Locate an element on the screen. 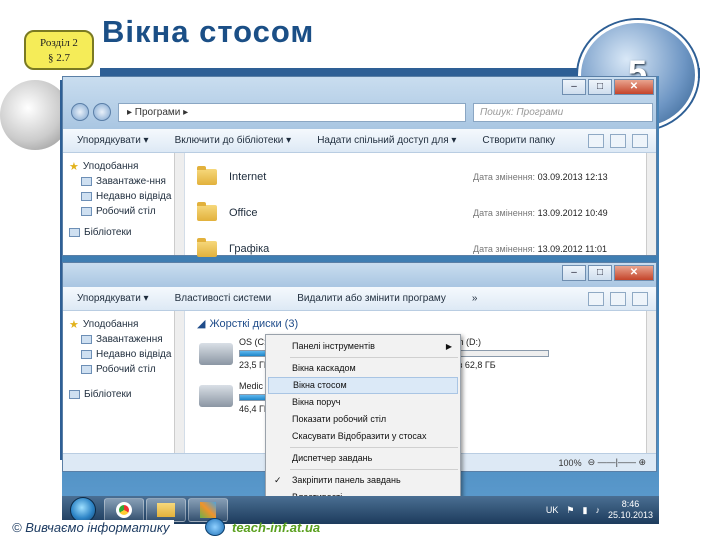  taskbar-chrome is located at coordinates (124, 510).